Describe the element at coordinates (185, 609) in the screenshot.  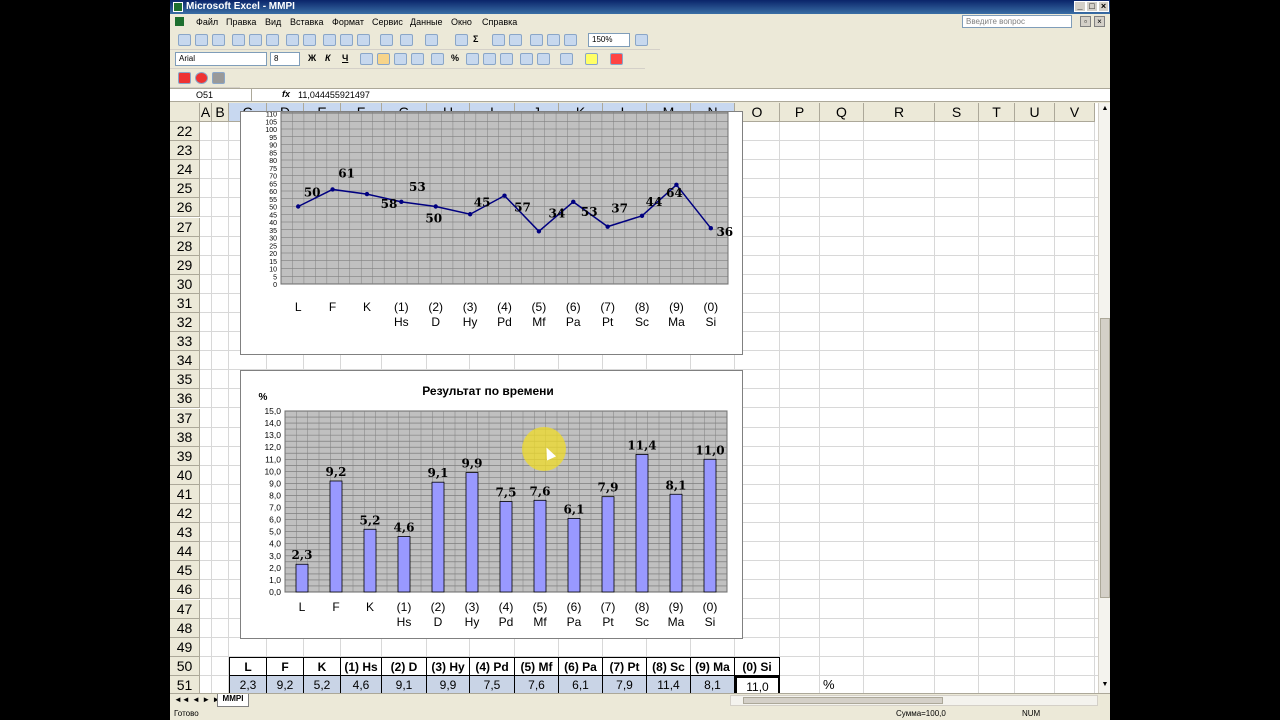
I see `row-header: 47` at that location.